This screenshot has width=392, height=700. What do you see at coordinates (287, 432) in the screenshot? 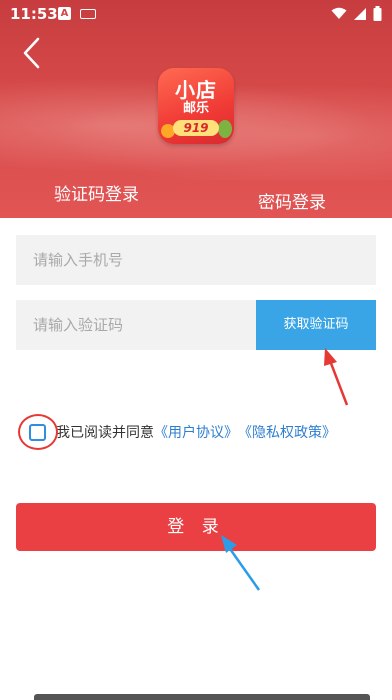
I see `privacy-policy-link: 《隐私权政策》` at bounding box center [287, 432].